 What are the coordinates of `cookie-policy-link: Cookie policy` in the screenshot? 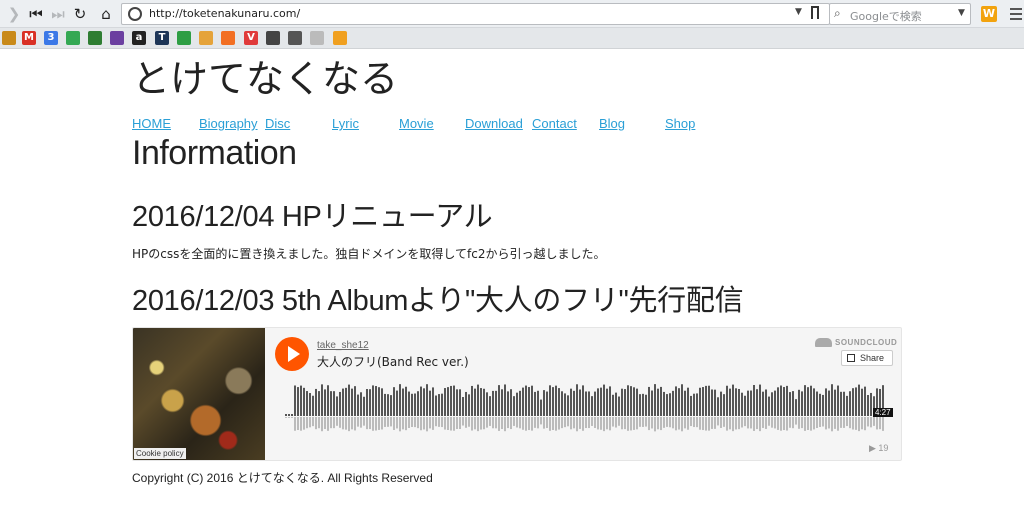 It's located at (160, 453).